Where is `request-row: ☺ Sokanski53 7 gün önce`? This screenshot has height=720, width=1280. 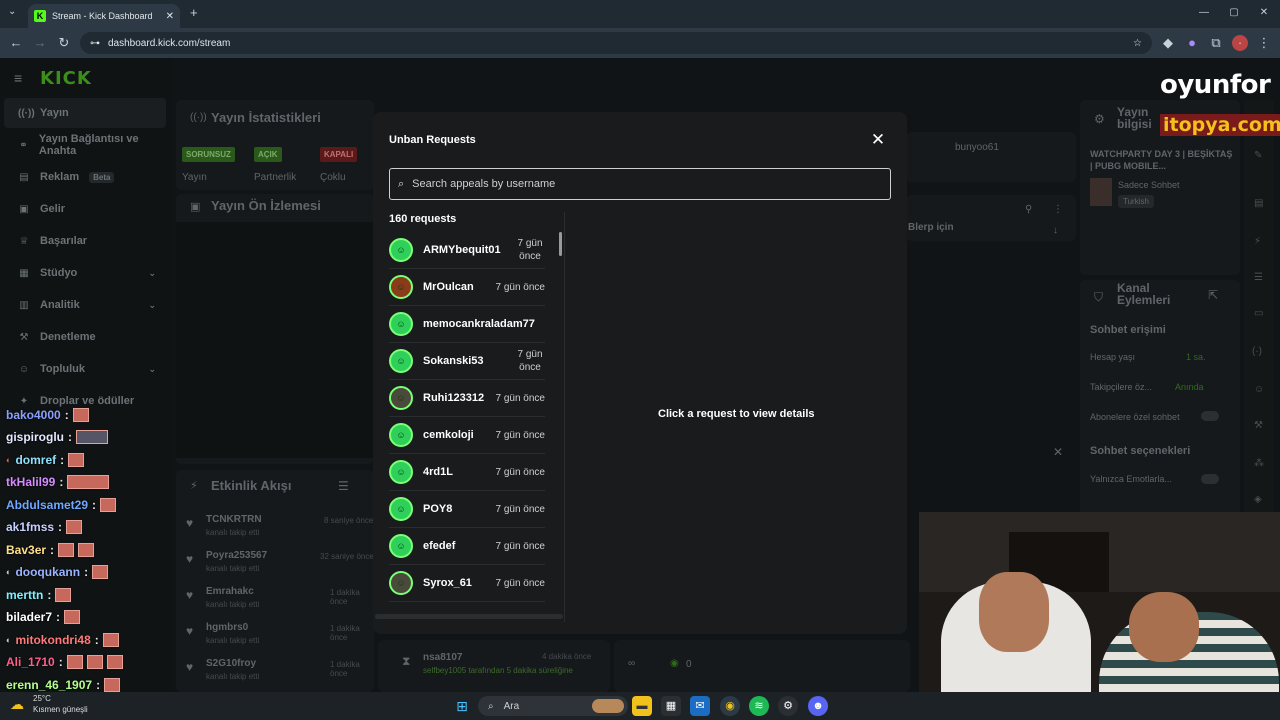
request-row: ☺ Sokanski53 7 gün önce is located at coordinates (467, 361).